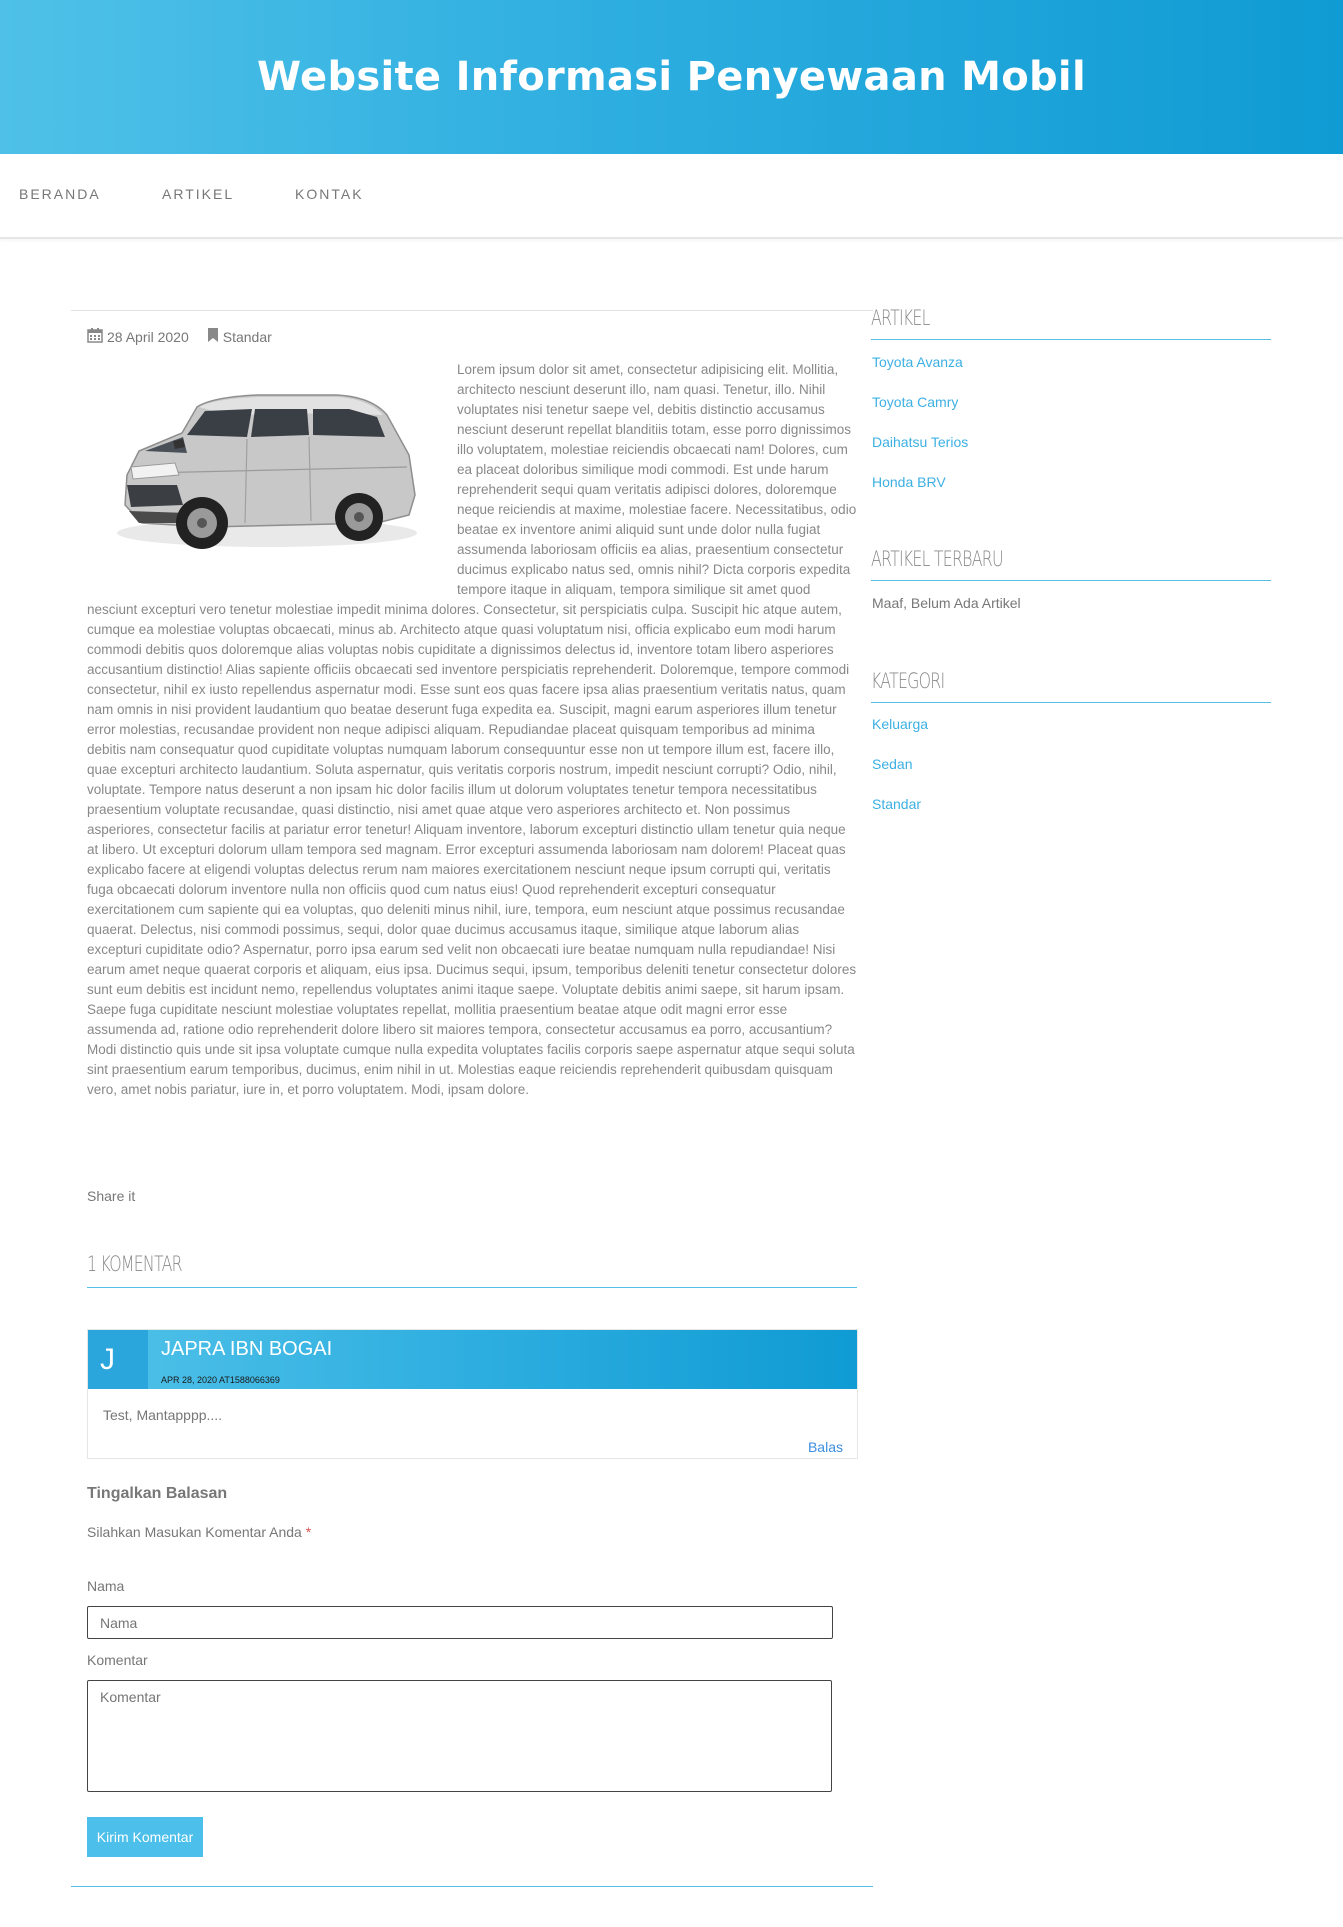  I want to click on sidebar-category-standar: Standar, so click(896, 804).